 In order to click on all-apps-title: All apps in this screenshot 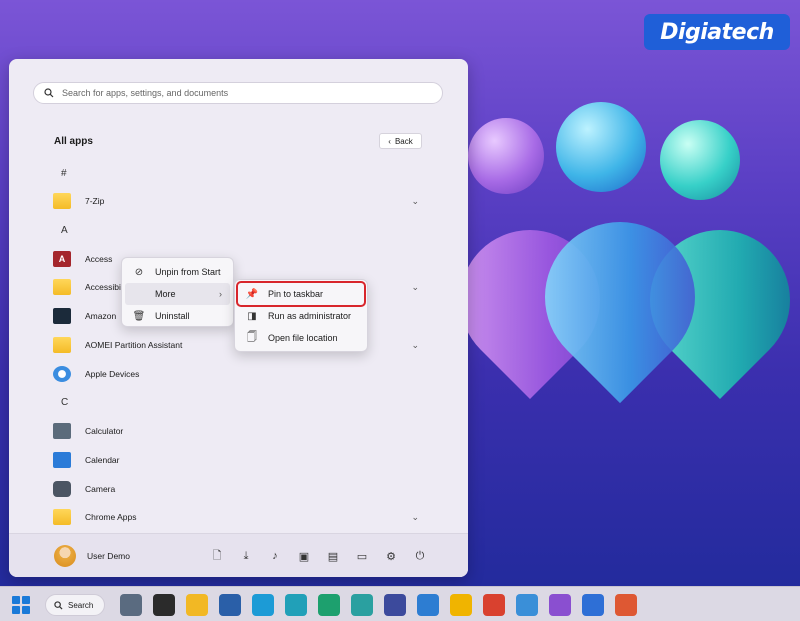, I will do `click(73, 141)`.